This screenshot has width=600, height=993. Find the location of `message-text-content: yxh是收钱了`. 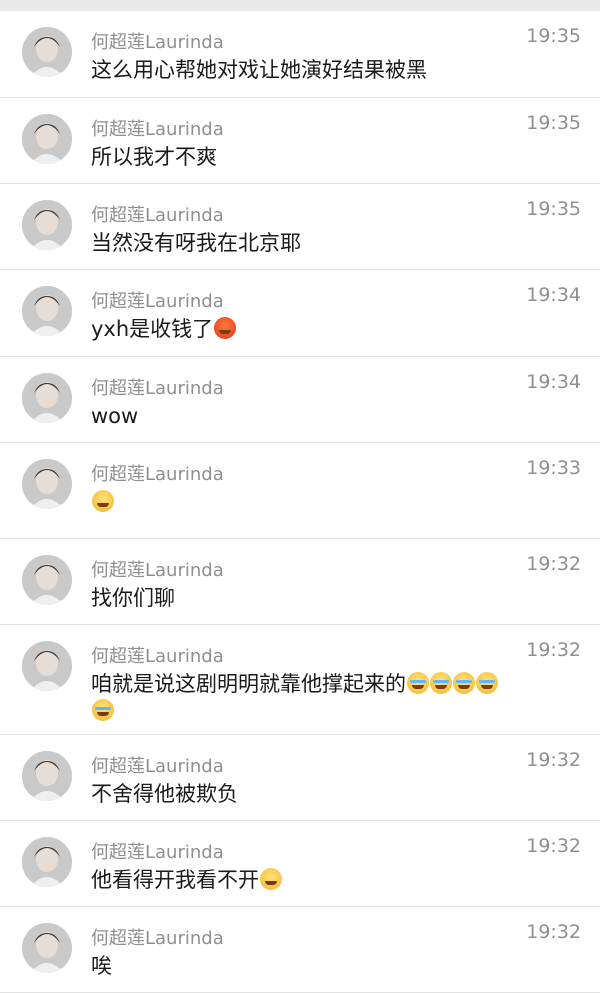

message-text-content: yxh是收钱了 is located at coordinates (152, 329).